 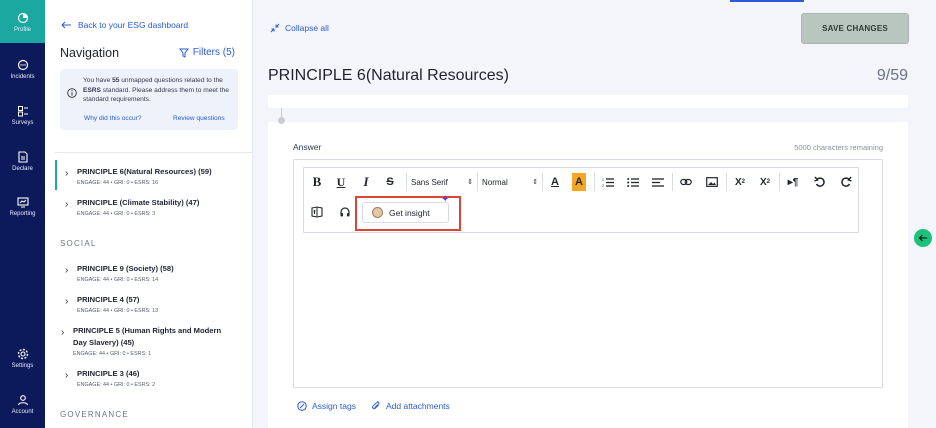 What do you see at coordinates (470, 182) in the screenshot?
I see `select-arrows-icon: ⇕` at bounding box center [470, 182].